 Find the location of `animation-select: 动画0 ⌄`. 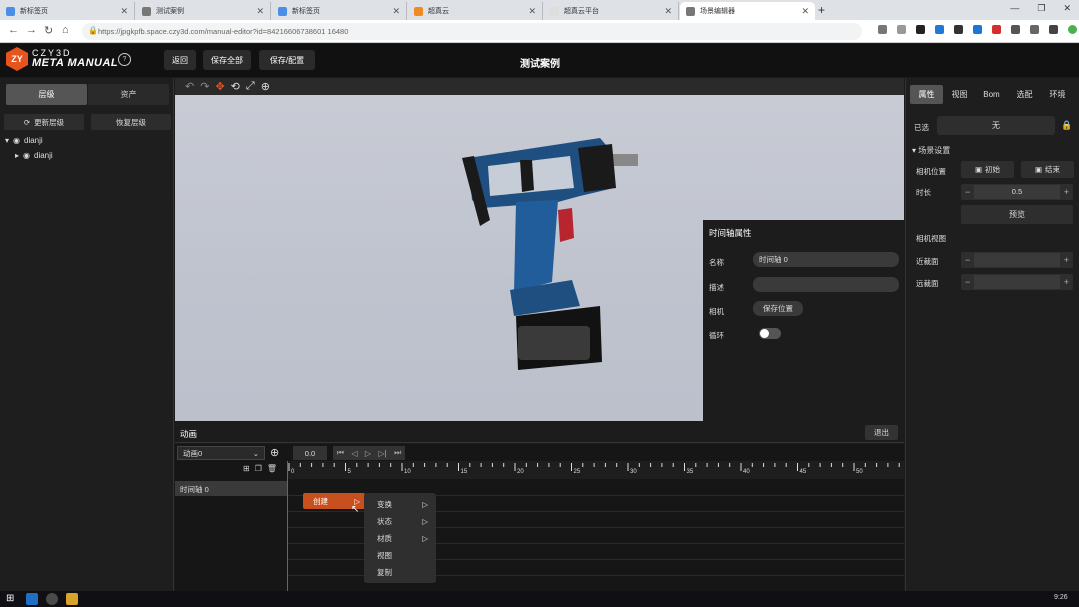

animation-select: 动画0 ⌄ is located at coordinates (221, 453).